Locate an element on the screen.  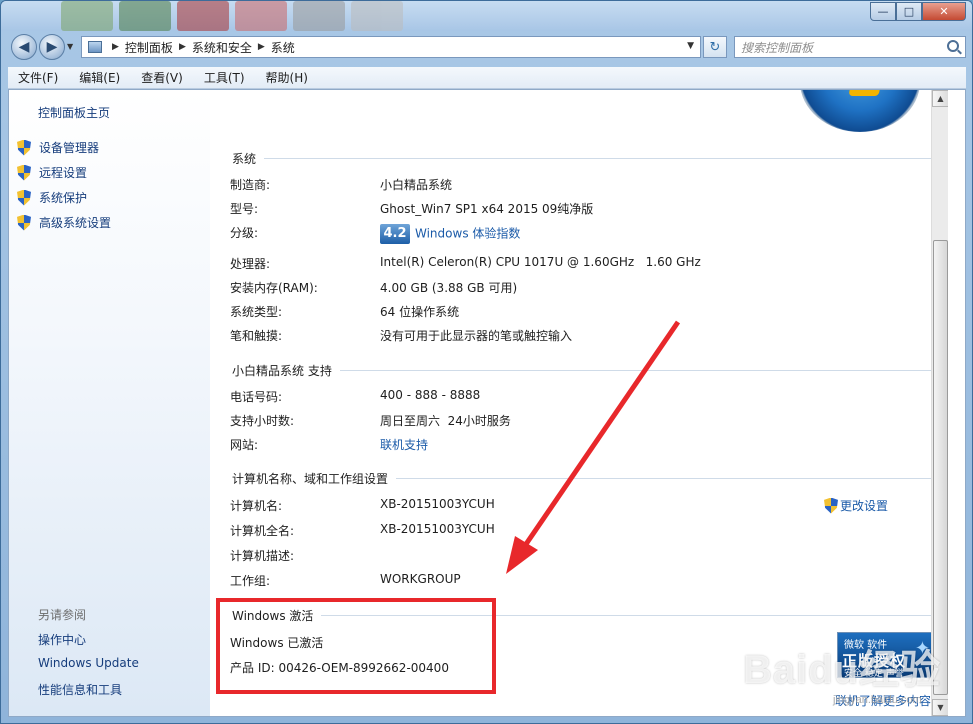
online-support-link: 联机支持 is located at coordinates (404, 444).